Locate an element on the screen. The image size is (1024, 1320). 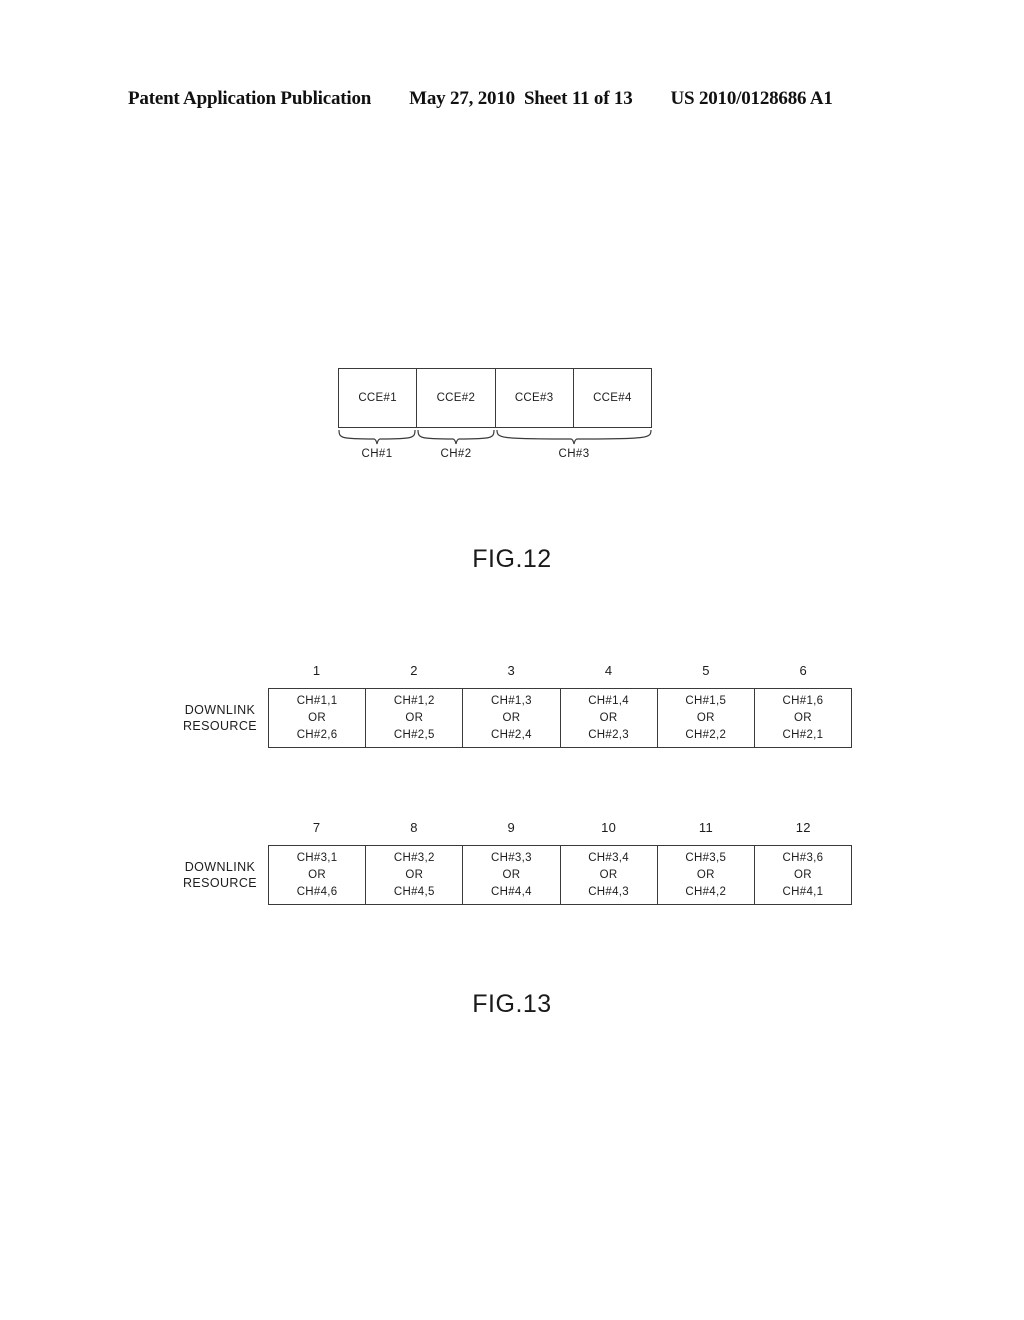
column-header: 2 is located at coordinates (414, 670).